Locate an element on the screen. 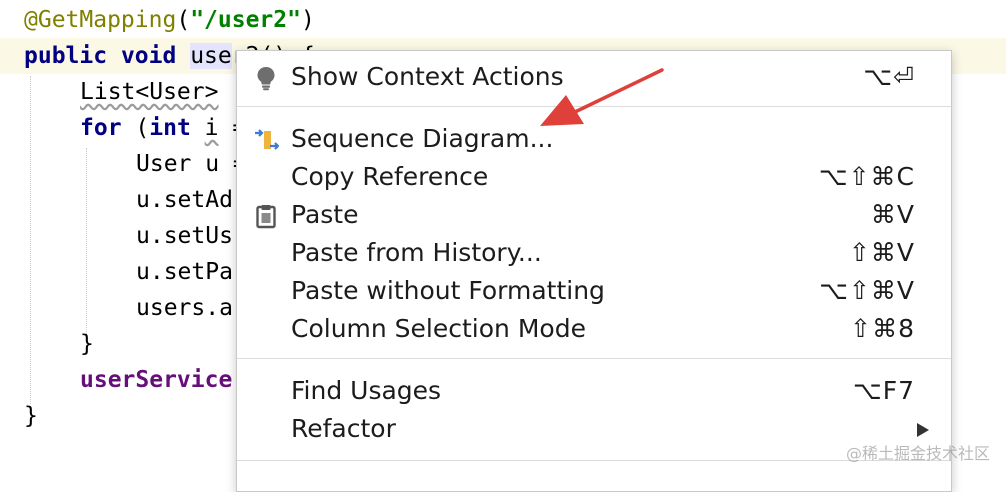 The height and width of the screenshot is (492, 1006). annotation-arrow is located at coordinates (602, 97).